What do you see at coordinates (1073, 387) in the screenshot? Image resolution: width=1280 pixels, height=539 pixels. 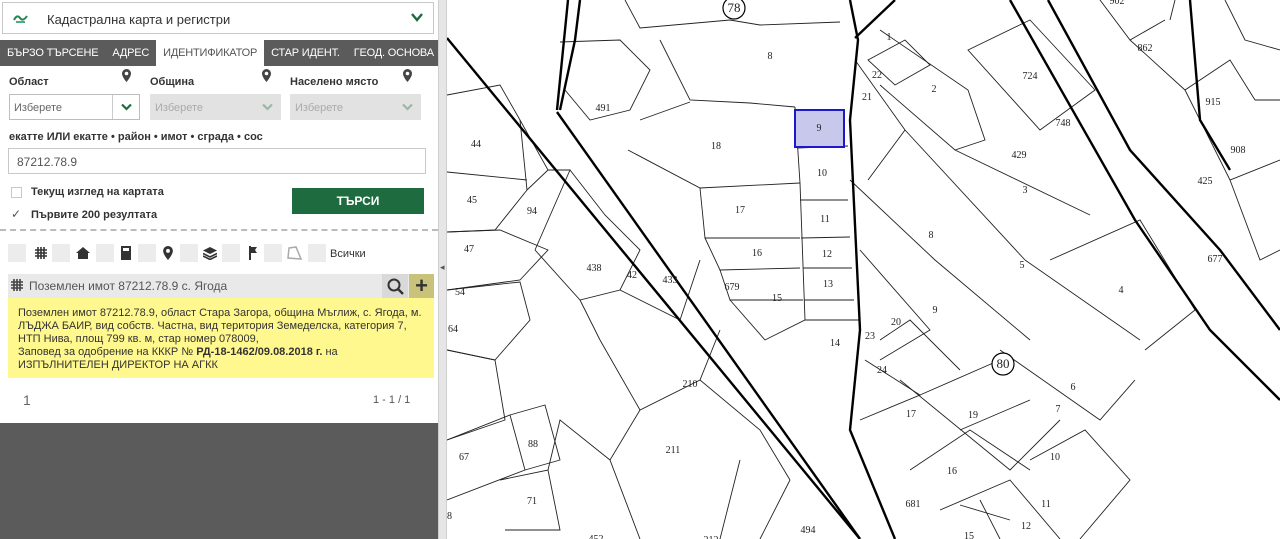 I see `parcel-label: 6` at bounding box center [1073, 387].